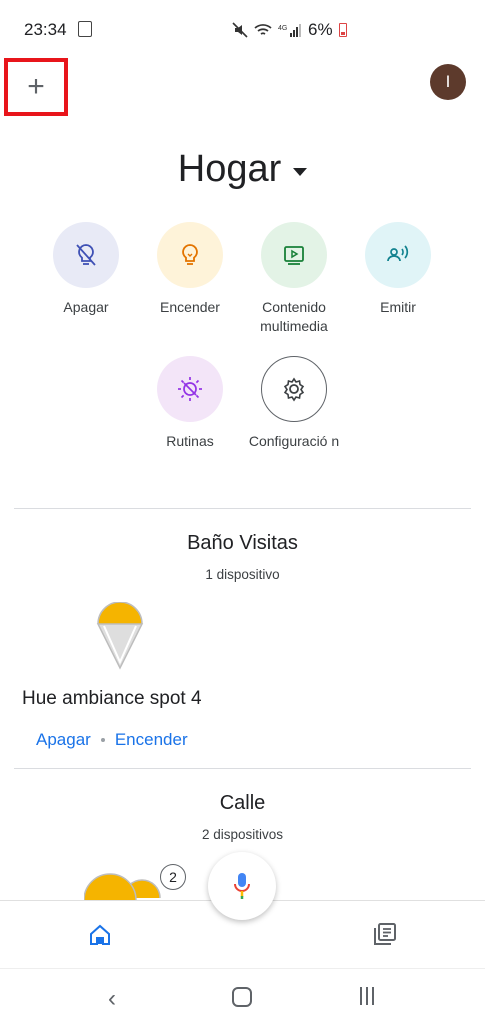 Image resolution: width=485 pixels, height=1024 pixels. What do you see at coordinates (45, 29) in the screenshot?
I see `status-time: 23:34` at bounding box center [45, 29].